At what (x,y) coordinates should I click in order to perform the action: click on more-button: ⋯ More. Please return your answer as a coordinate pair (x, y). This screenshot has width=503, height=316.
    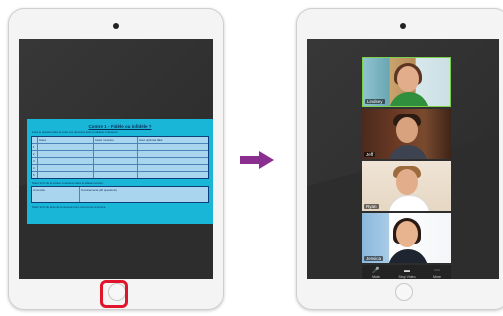
    Looking at the image, I should click on (437, 273).